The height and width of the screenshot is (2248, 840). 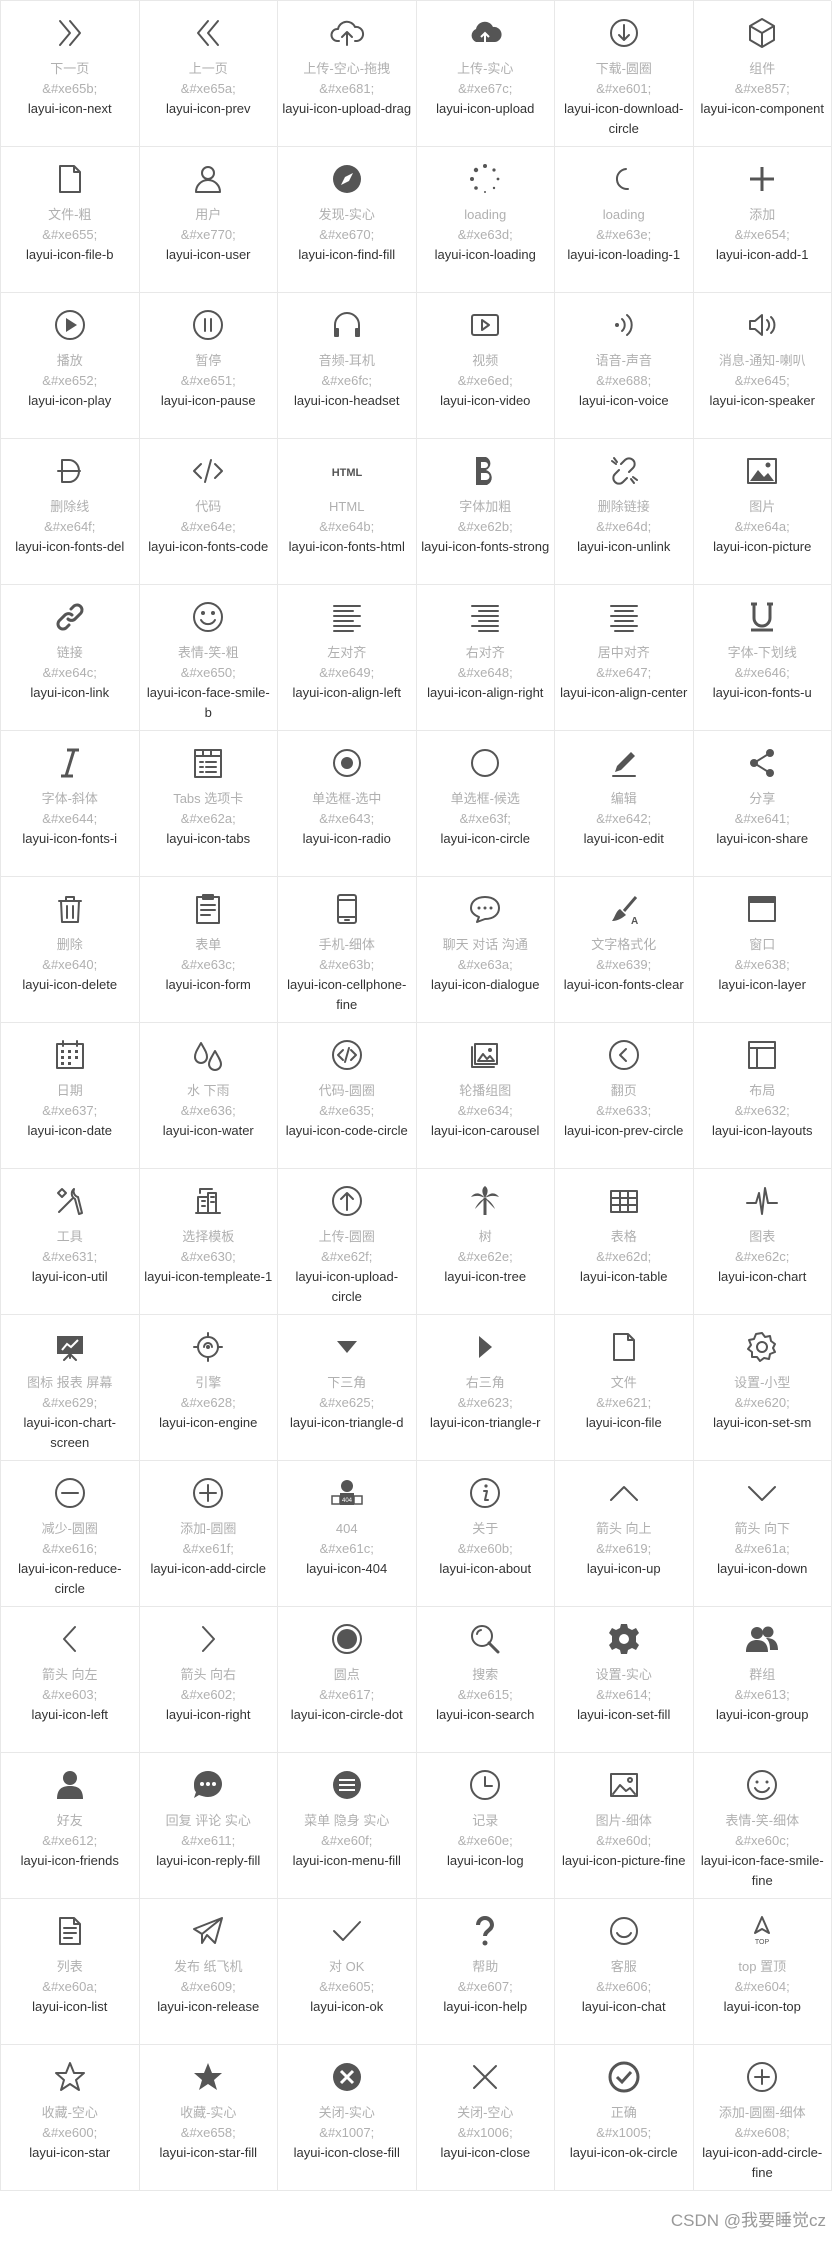 I want to click on icon-class: layui-icon-water, so click(x=208, y=1130).